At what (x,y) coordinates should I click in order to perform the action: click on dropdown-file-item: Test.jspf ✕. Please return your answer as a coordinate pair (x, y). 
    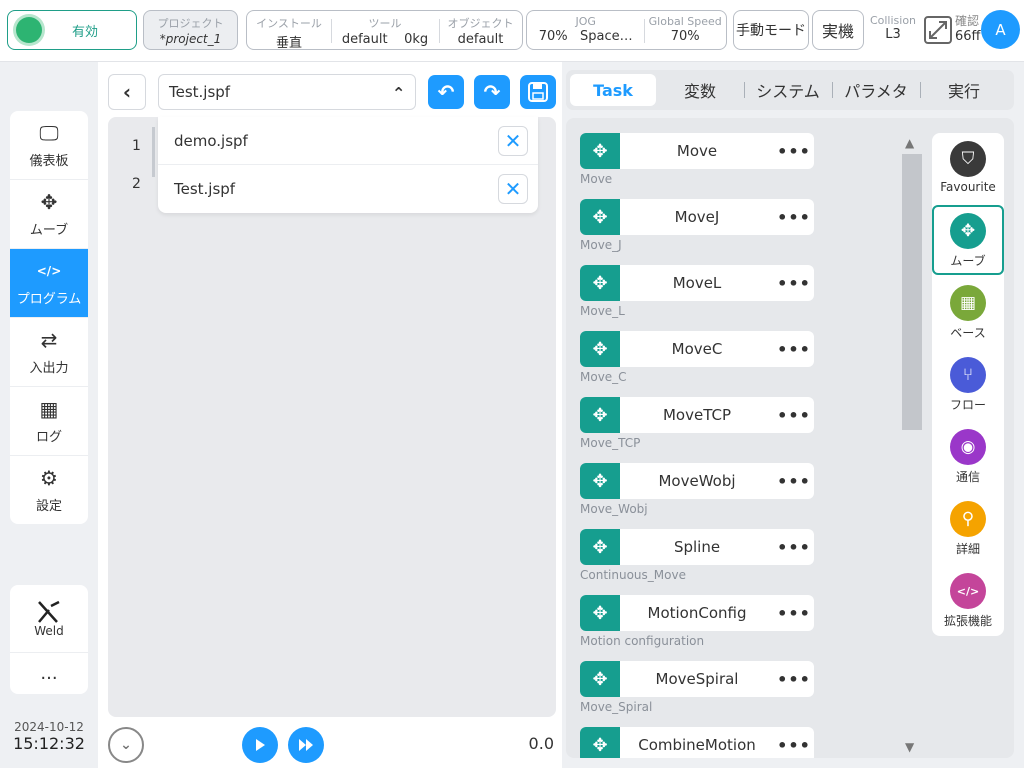
    Looking at the image, I should click on (348, 189).